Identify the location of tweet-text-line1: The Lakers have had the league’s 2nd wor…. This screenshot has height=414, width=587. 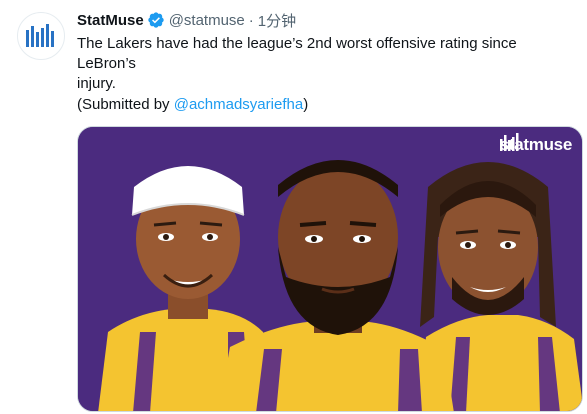
(297, 53).